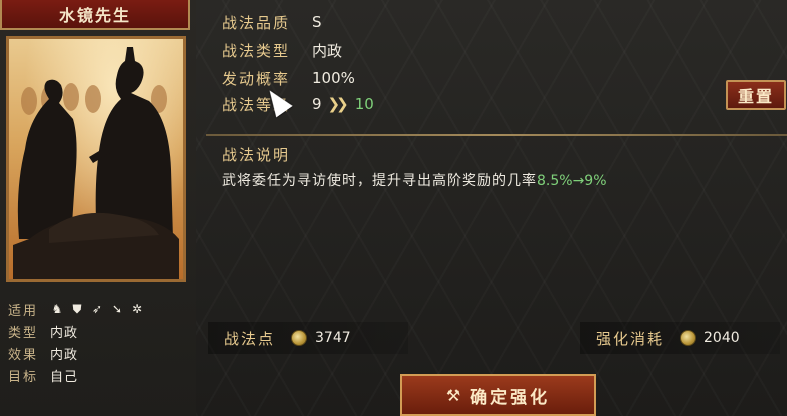 Image resolution: width=787 pixels, height=416 pixels. Describe the element at coordinates (101, 331) in the screenshot. I see `attr-row-type: 类型 内政` at that location.